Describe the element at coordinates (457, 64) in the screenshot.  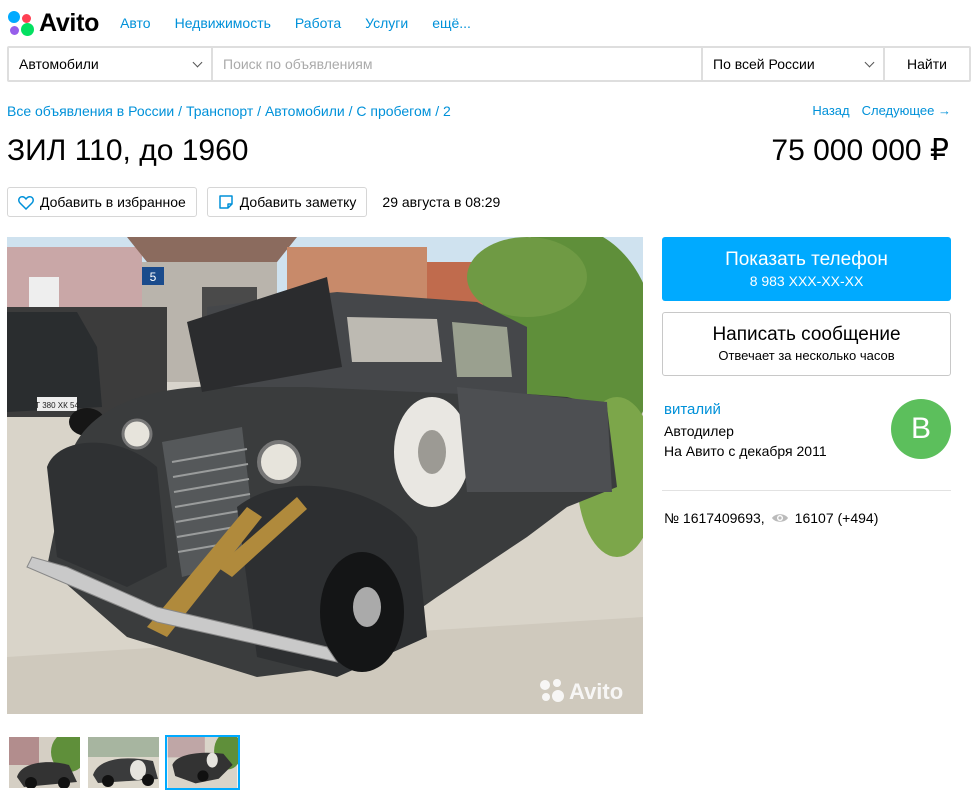
I see `search-input: Поиск по объявлениям` at that location.